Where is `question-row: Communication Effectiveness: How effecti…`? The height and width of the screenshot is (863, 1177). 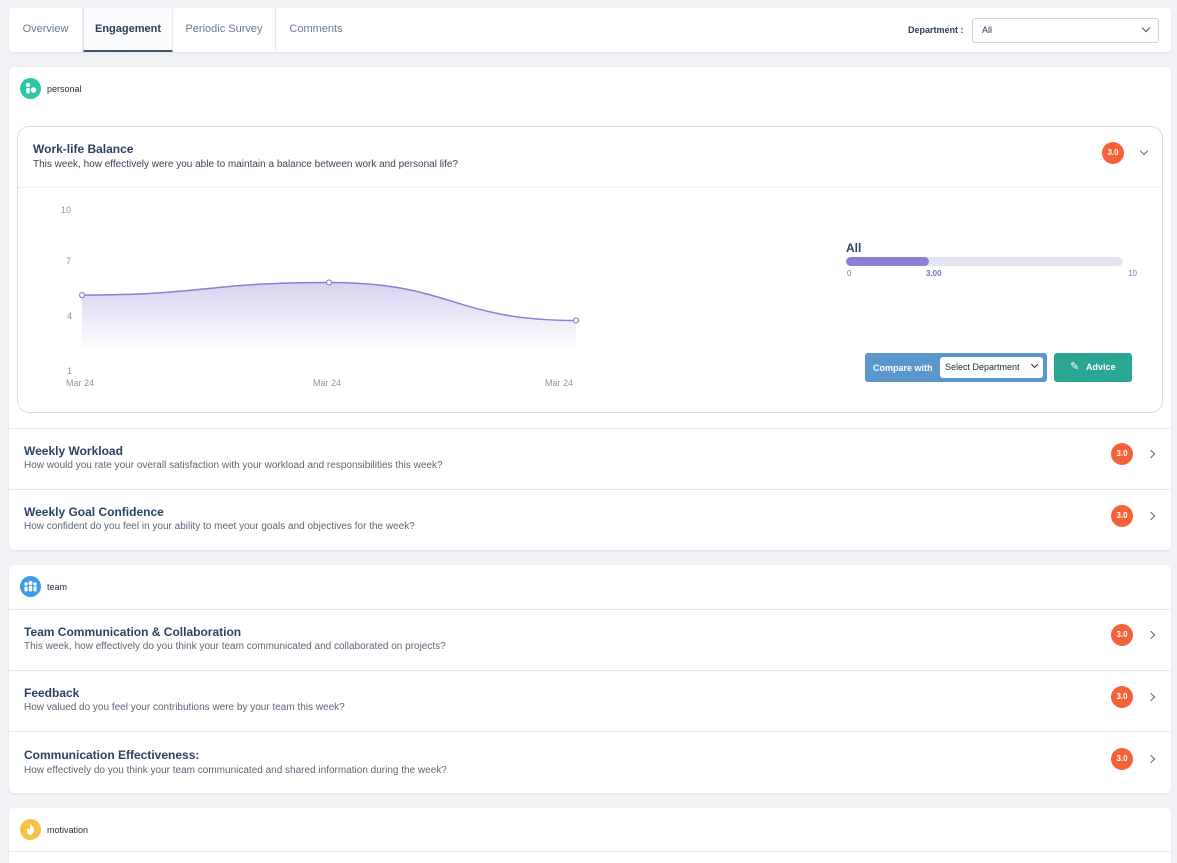
question-row: Communication Effectiveness: How effecti… is located at coordinates (590, 762).